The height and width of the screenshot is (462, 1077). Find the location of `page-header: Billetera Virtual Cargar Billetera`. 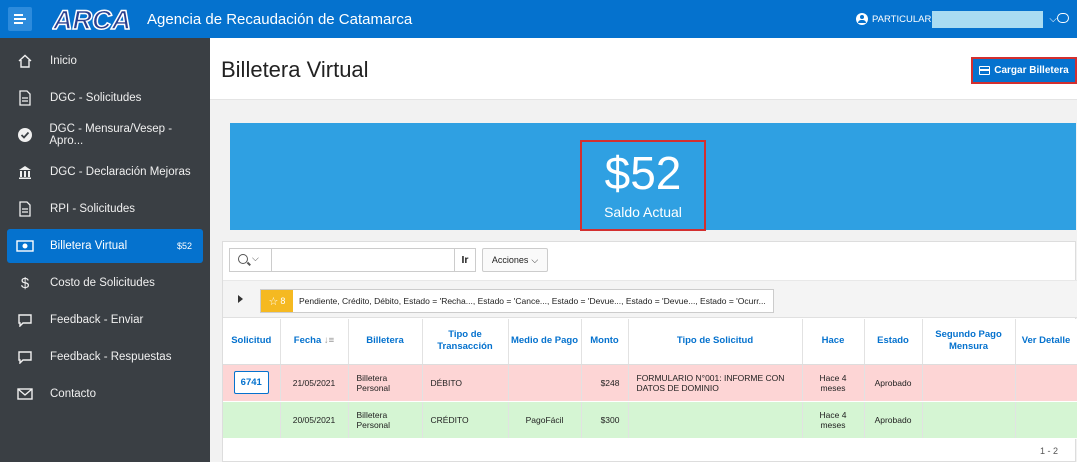

page-header: Billetera Virtual Cargar Billetera is located at coordinates (643, 69).